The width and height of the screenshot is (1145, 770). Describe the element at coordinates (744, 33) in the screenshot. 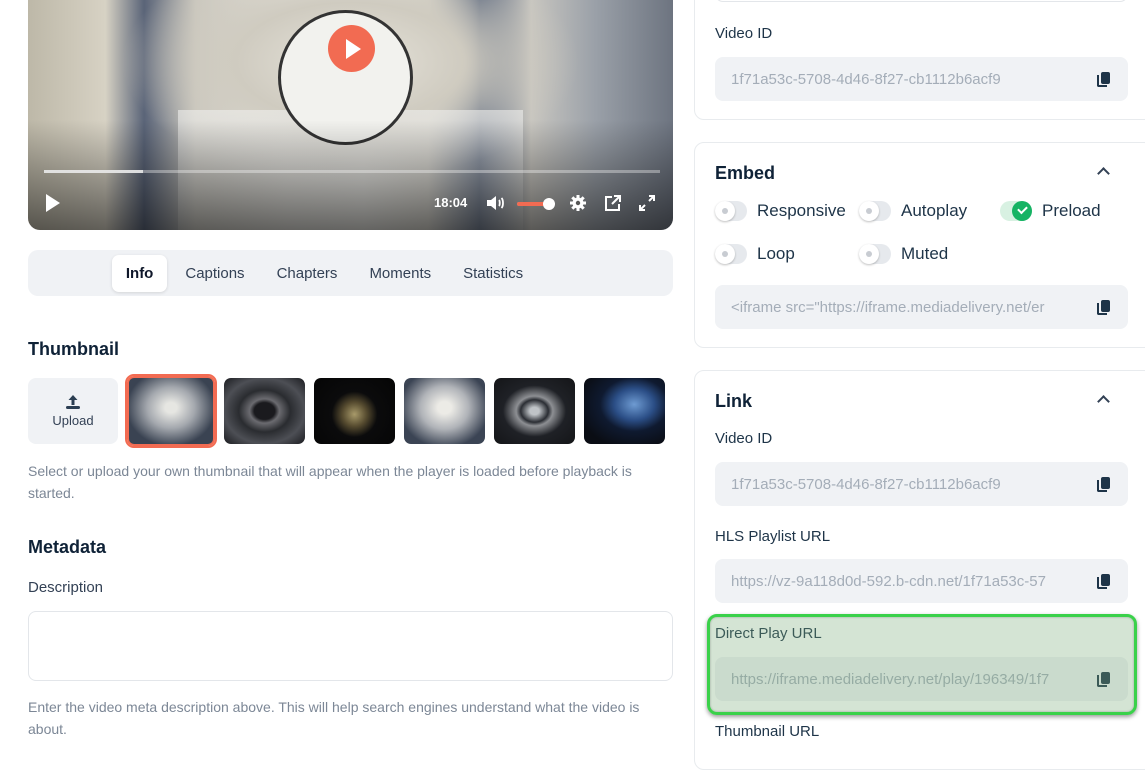

I see `video-id-label: Video ID` at that location.